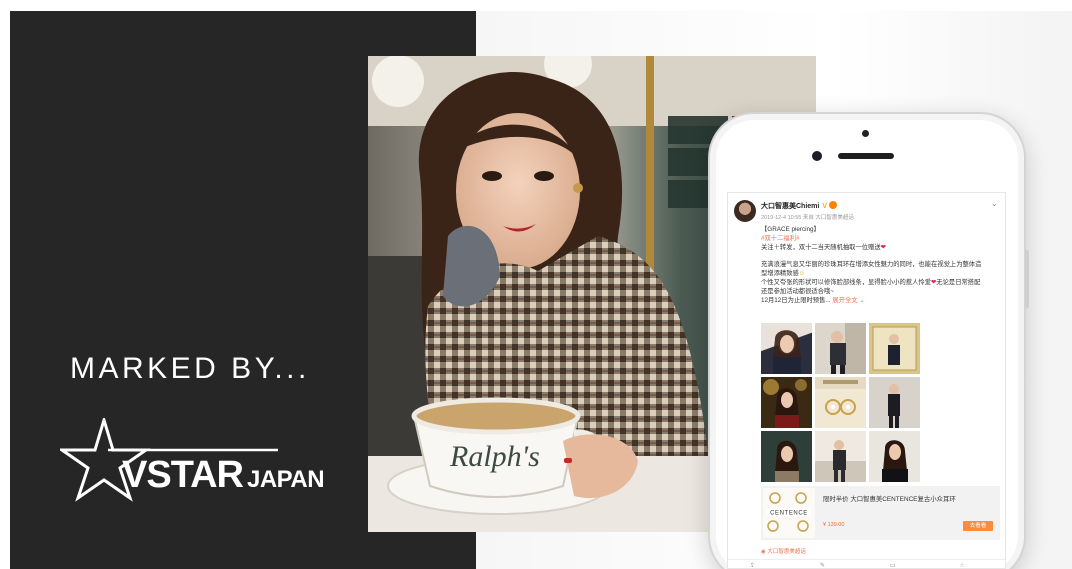 Image resolution: width=1072 pixels, height=569 pixels. I want to click on product-title: 限时半价 大口智惠美CENTENCE复古小众耳环, so click(889, 499).